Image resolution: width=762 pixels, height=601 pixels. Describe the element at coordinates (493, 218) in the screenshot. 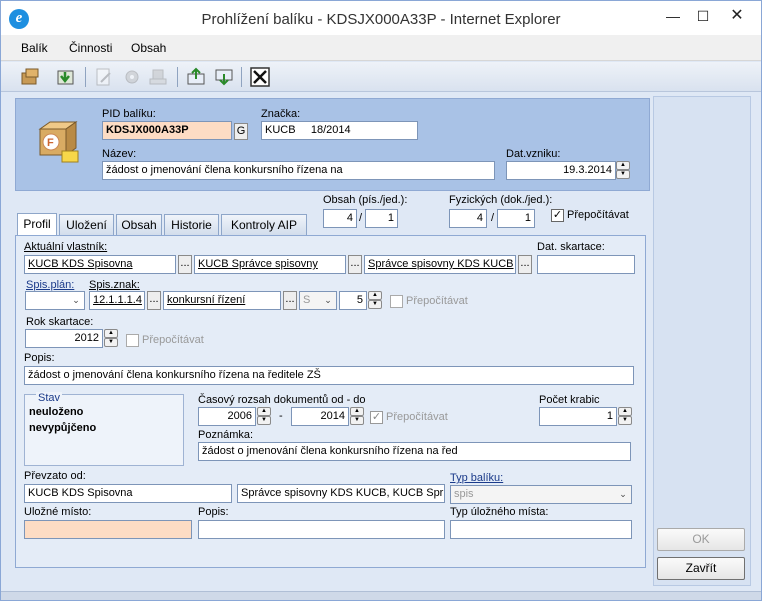

I see `fyz-slash: /` at that location.